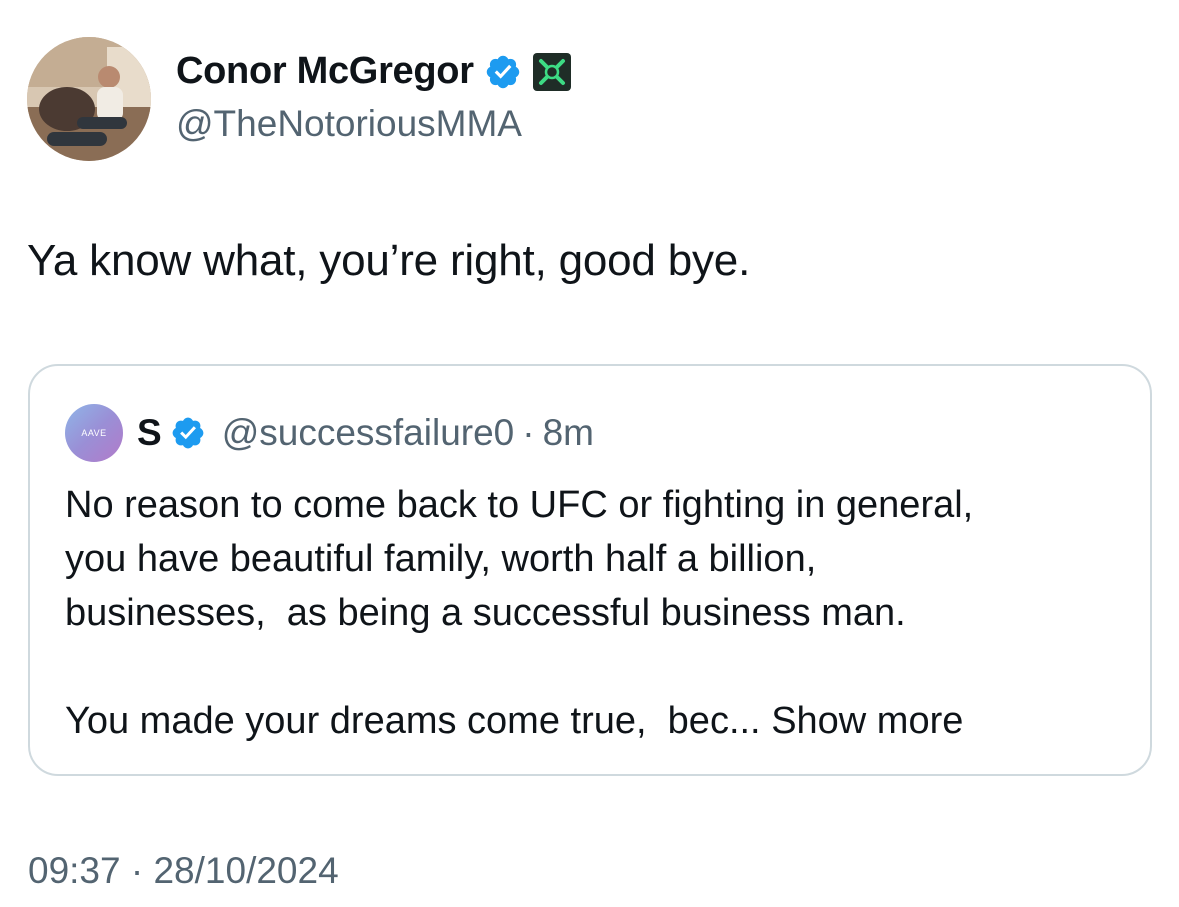 The height and width of the screenshot is (907, 1179). Describe the element at coordinates (568, 433) in the screenshot. I see `quoted-timestamp: 8m` at that location.